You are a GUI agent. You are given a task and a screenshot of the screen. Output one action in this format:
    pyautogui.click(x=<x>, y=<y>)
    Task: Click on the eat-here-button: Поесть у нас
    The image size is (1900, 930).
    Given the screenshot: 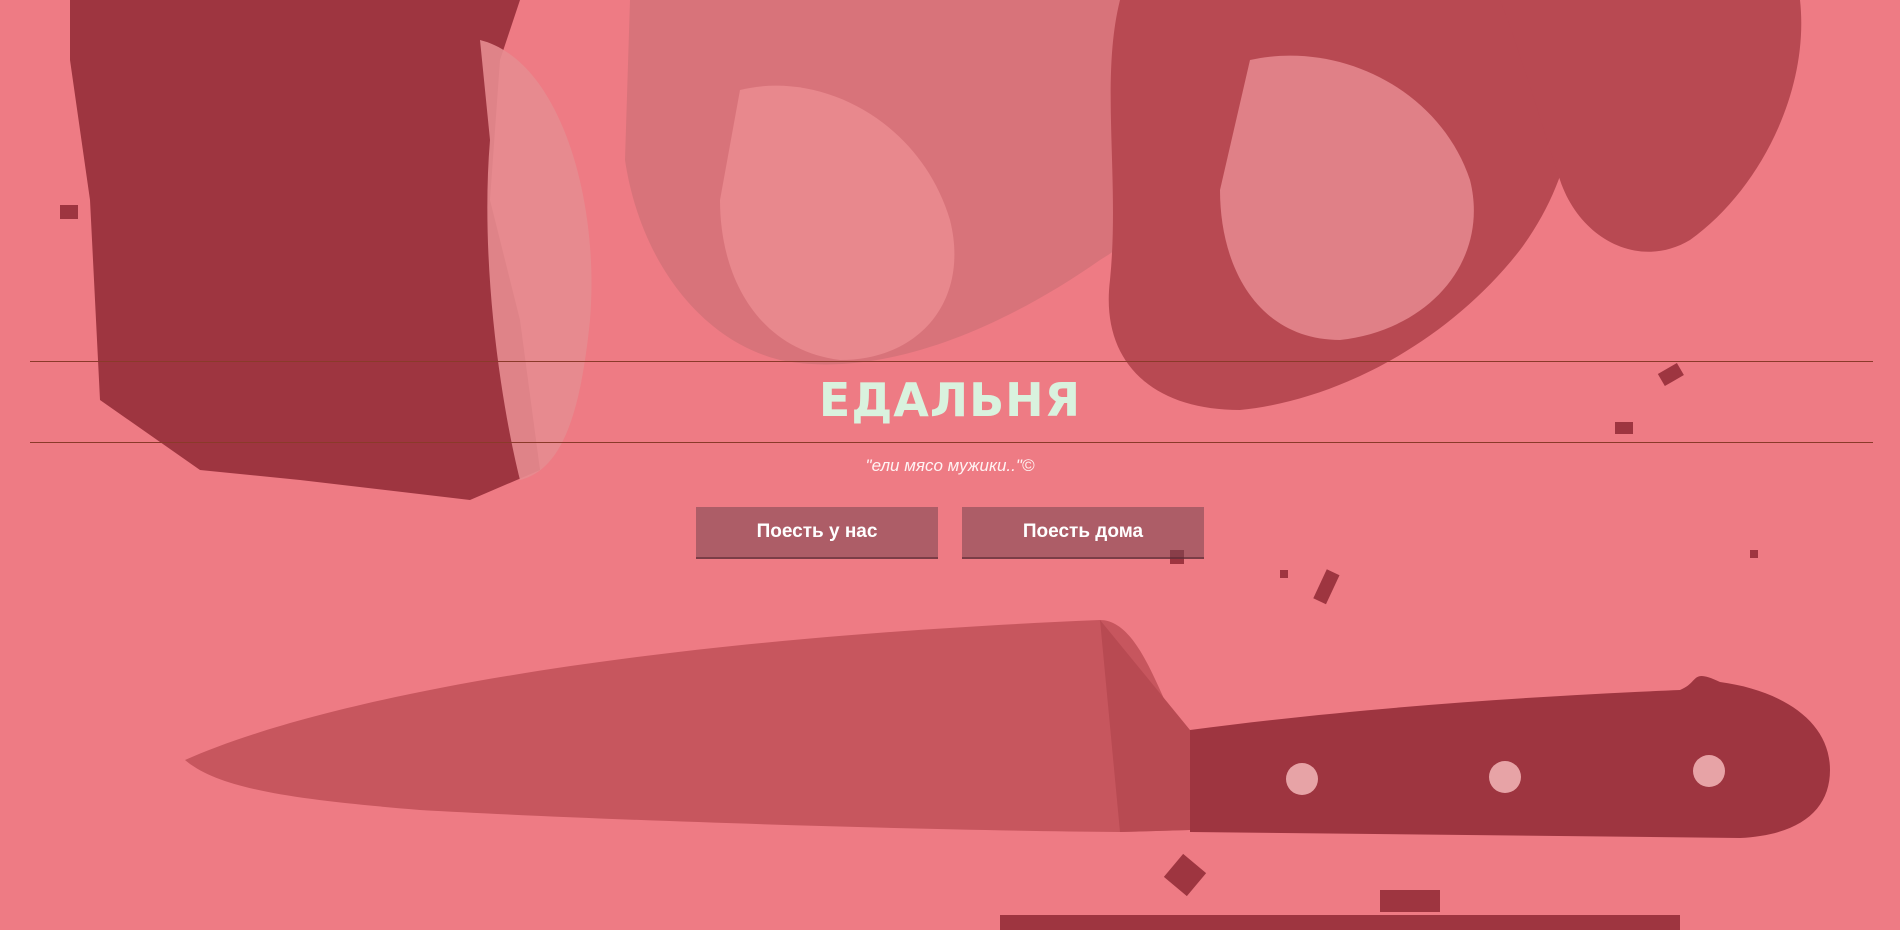 What is the action you would take?
    pyautogui.click(x=817, y=533)
    